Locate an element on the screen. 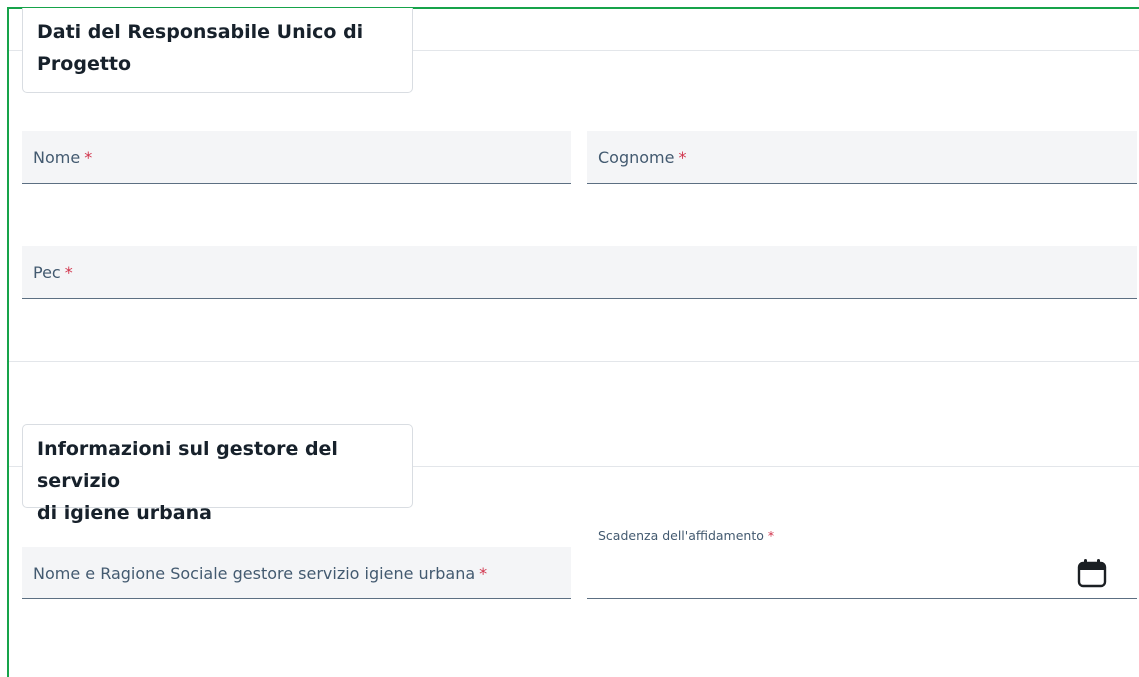 Image resolution: width=1139 pixels, height=677 pixels. pec-label: Pec is located at coordinates (47, 272).